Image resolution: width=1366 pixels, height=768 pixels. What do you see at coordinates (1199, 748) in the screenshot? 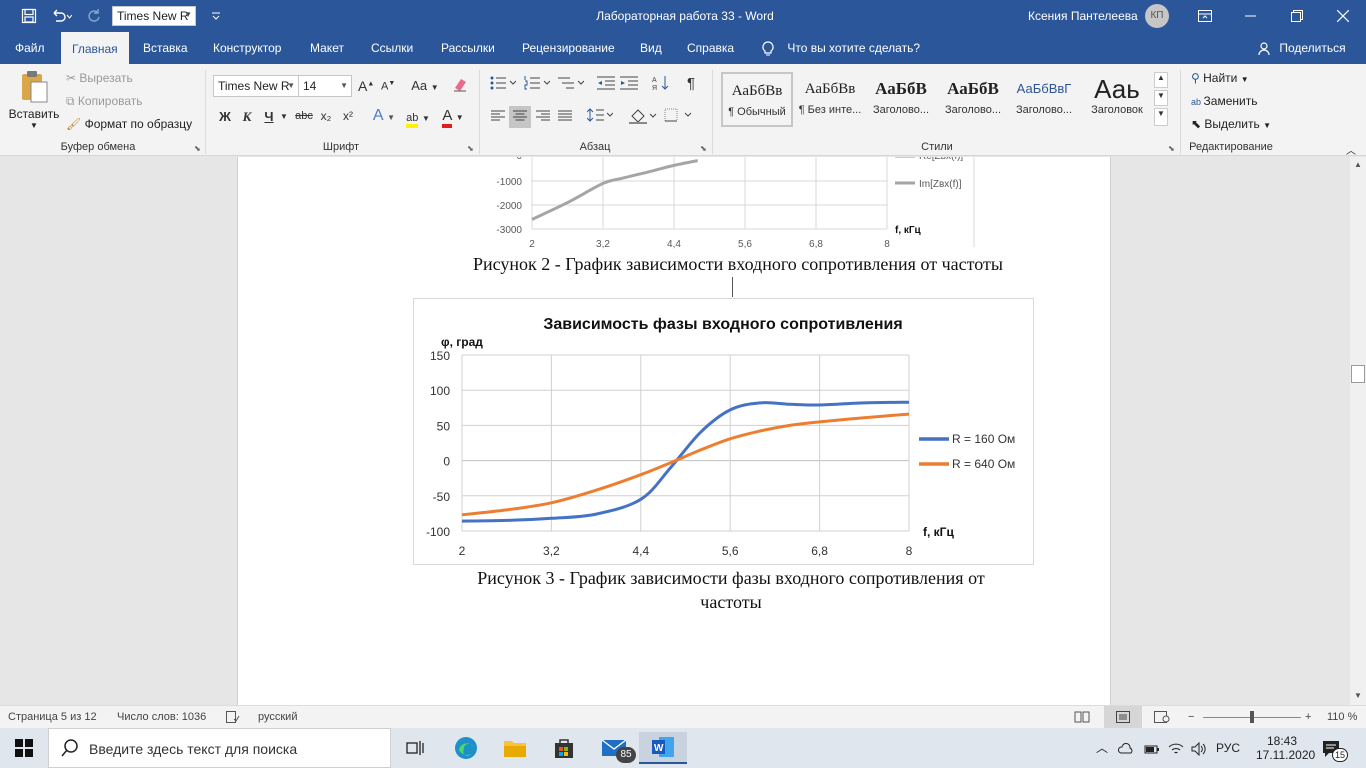
I see `volume-icon` at bounding box center [1199, 748].